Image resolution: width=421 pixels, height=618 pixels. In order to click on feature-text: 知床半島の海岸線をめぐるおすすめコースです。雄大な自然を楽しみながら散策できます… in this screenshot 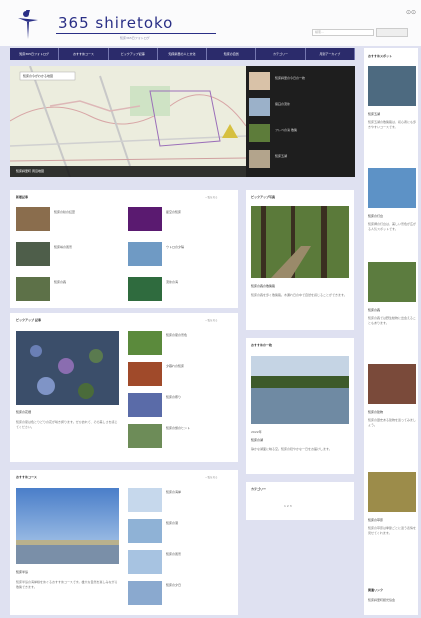, I will do `click(67, 584)`.